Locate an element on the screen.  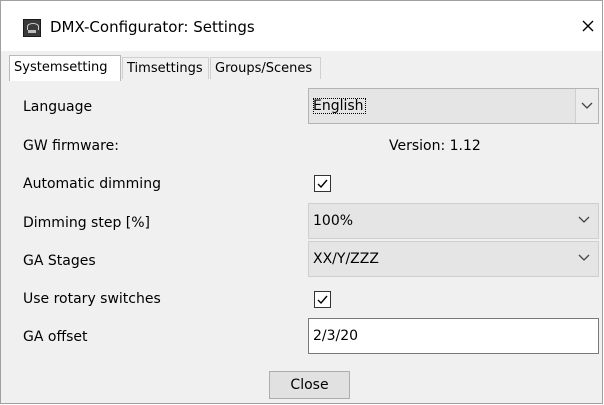
dimming-step-label: Dimming step [%] is located at coordinates (87, 223).